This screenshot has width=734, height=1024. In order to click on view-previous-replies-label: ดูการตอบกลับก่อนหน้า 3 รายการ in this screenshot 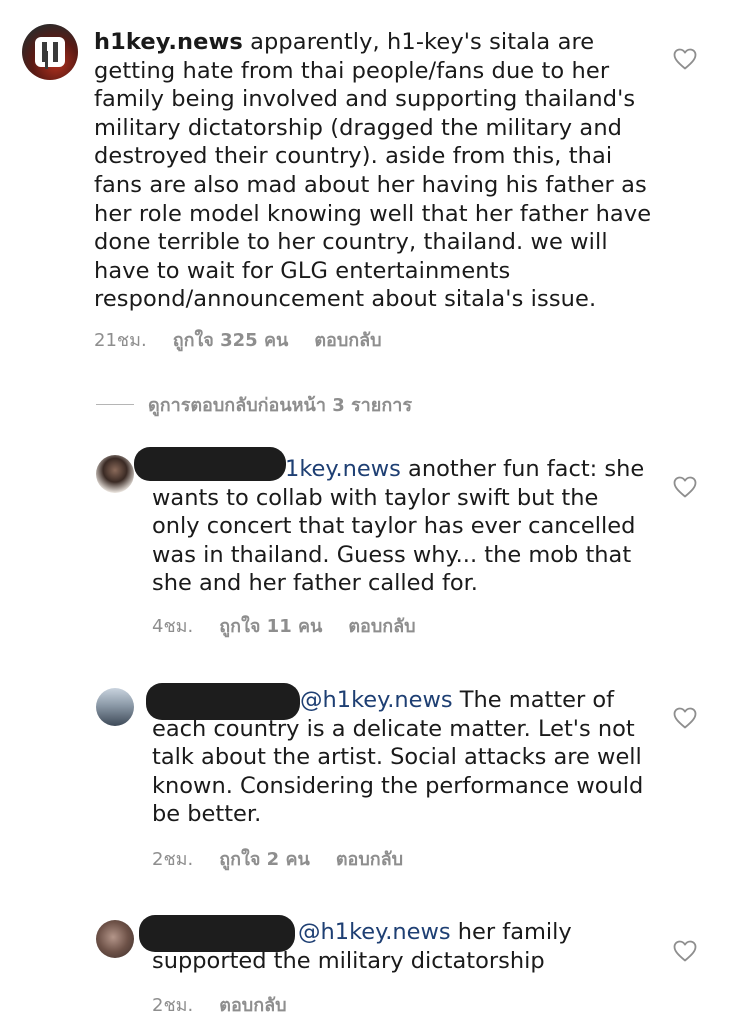, I will do `click(280, 405)`.